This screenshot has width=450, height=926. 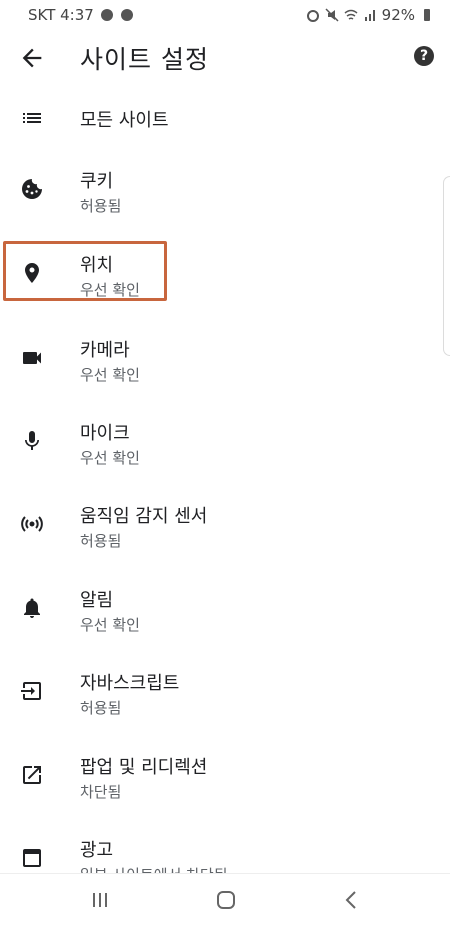 I want to click on item-label: 알림, so click(x=97, y=600).